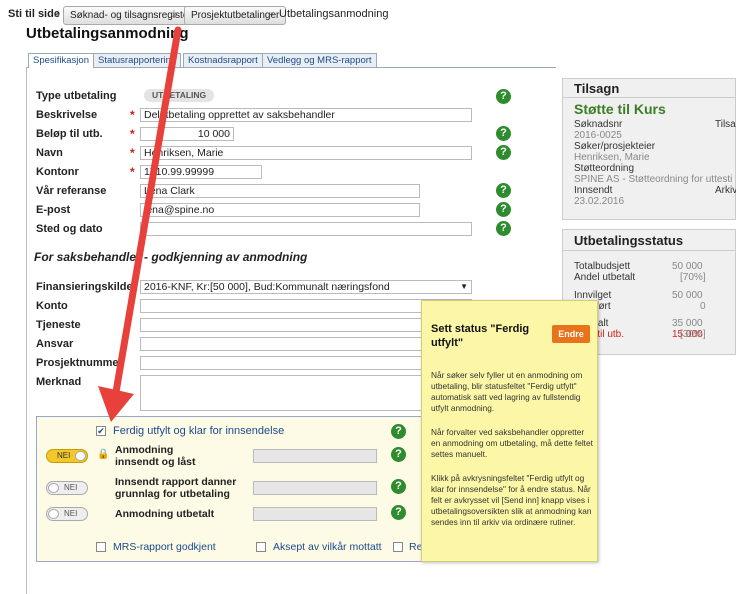  Describe the element at coordinates (147, 211) in the screenshot. I see `arrow-shaft` at that location.